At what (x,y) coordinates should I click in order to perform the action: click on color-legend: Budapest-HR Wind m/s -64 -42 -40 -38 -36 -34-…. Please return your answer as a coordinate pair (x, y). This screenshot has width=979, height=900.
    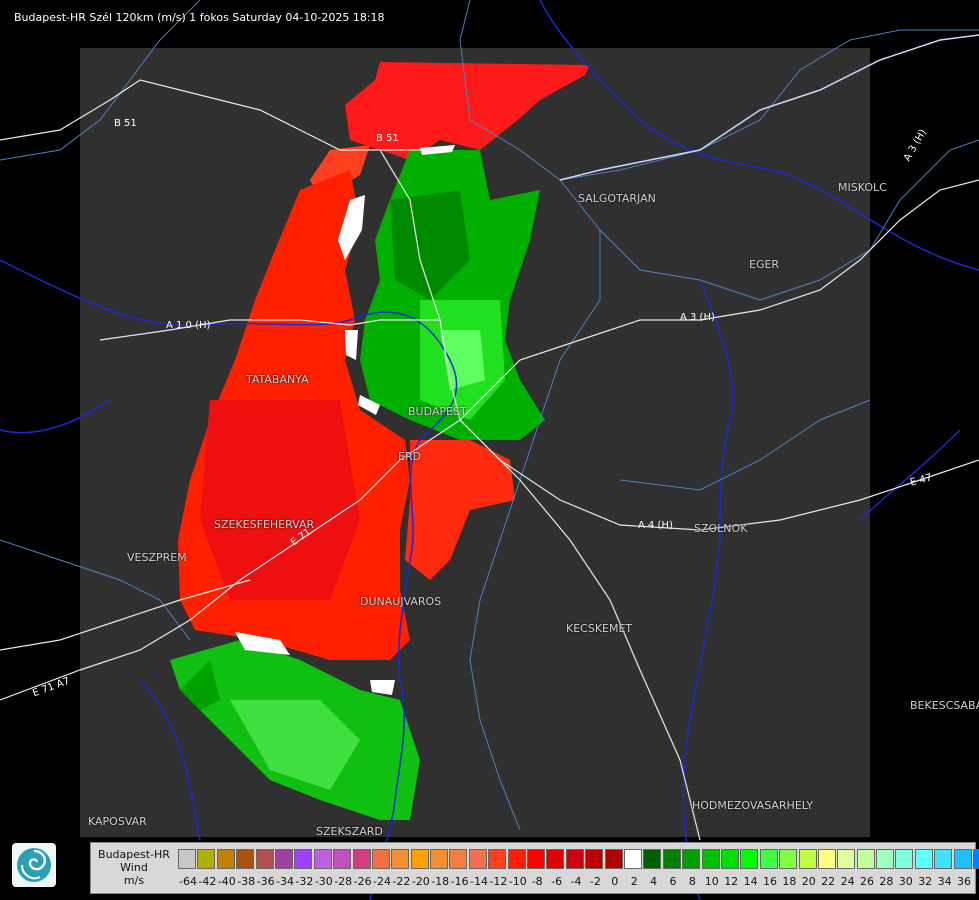
    Looking at the image, I should click on (534, 868).